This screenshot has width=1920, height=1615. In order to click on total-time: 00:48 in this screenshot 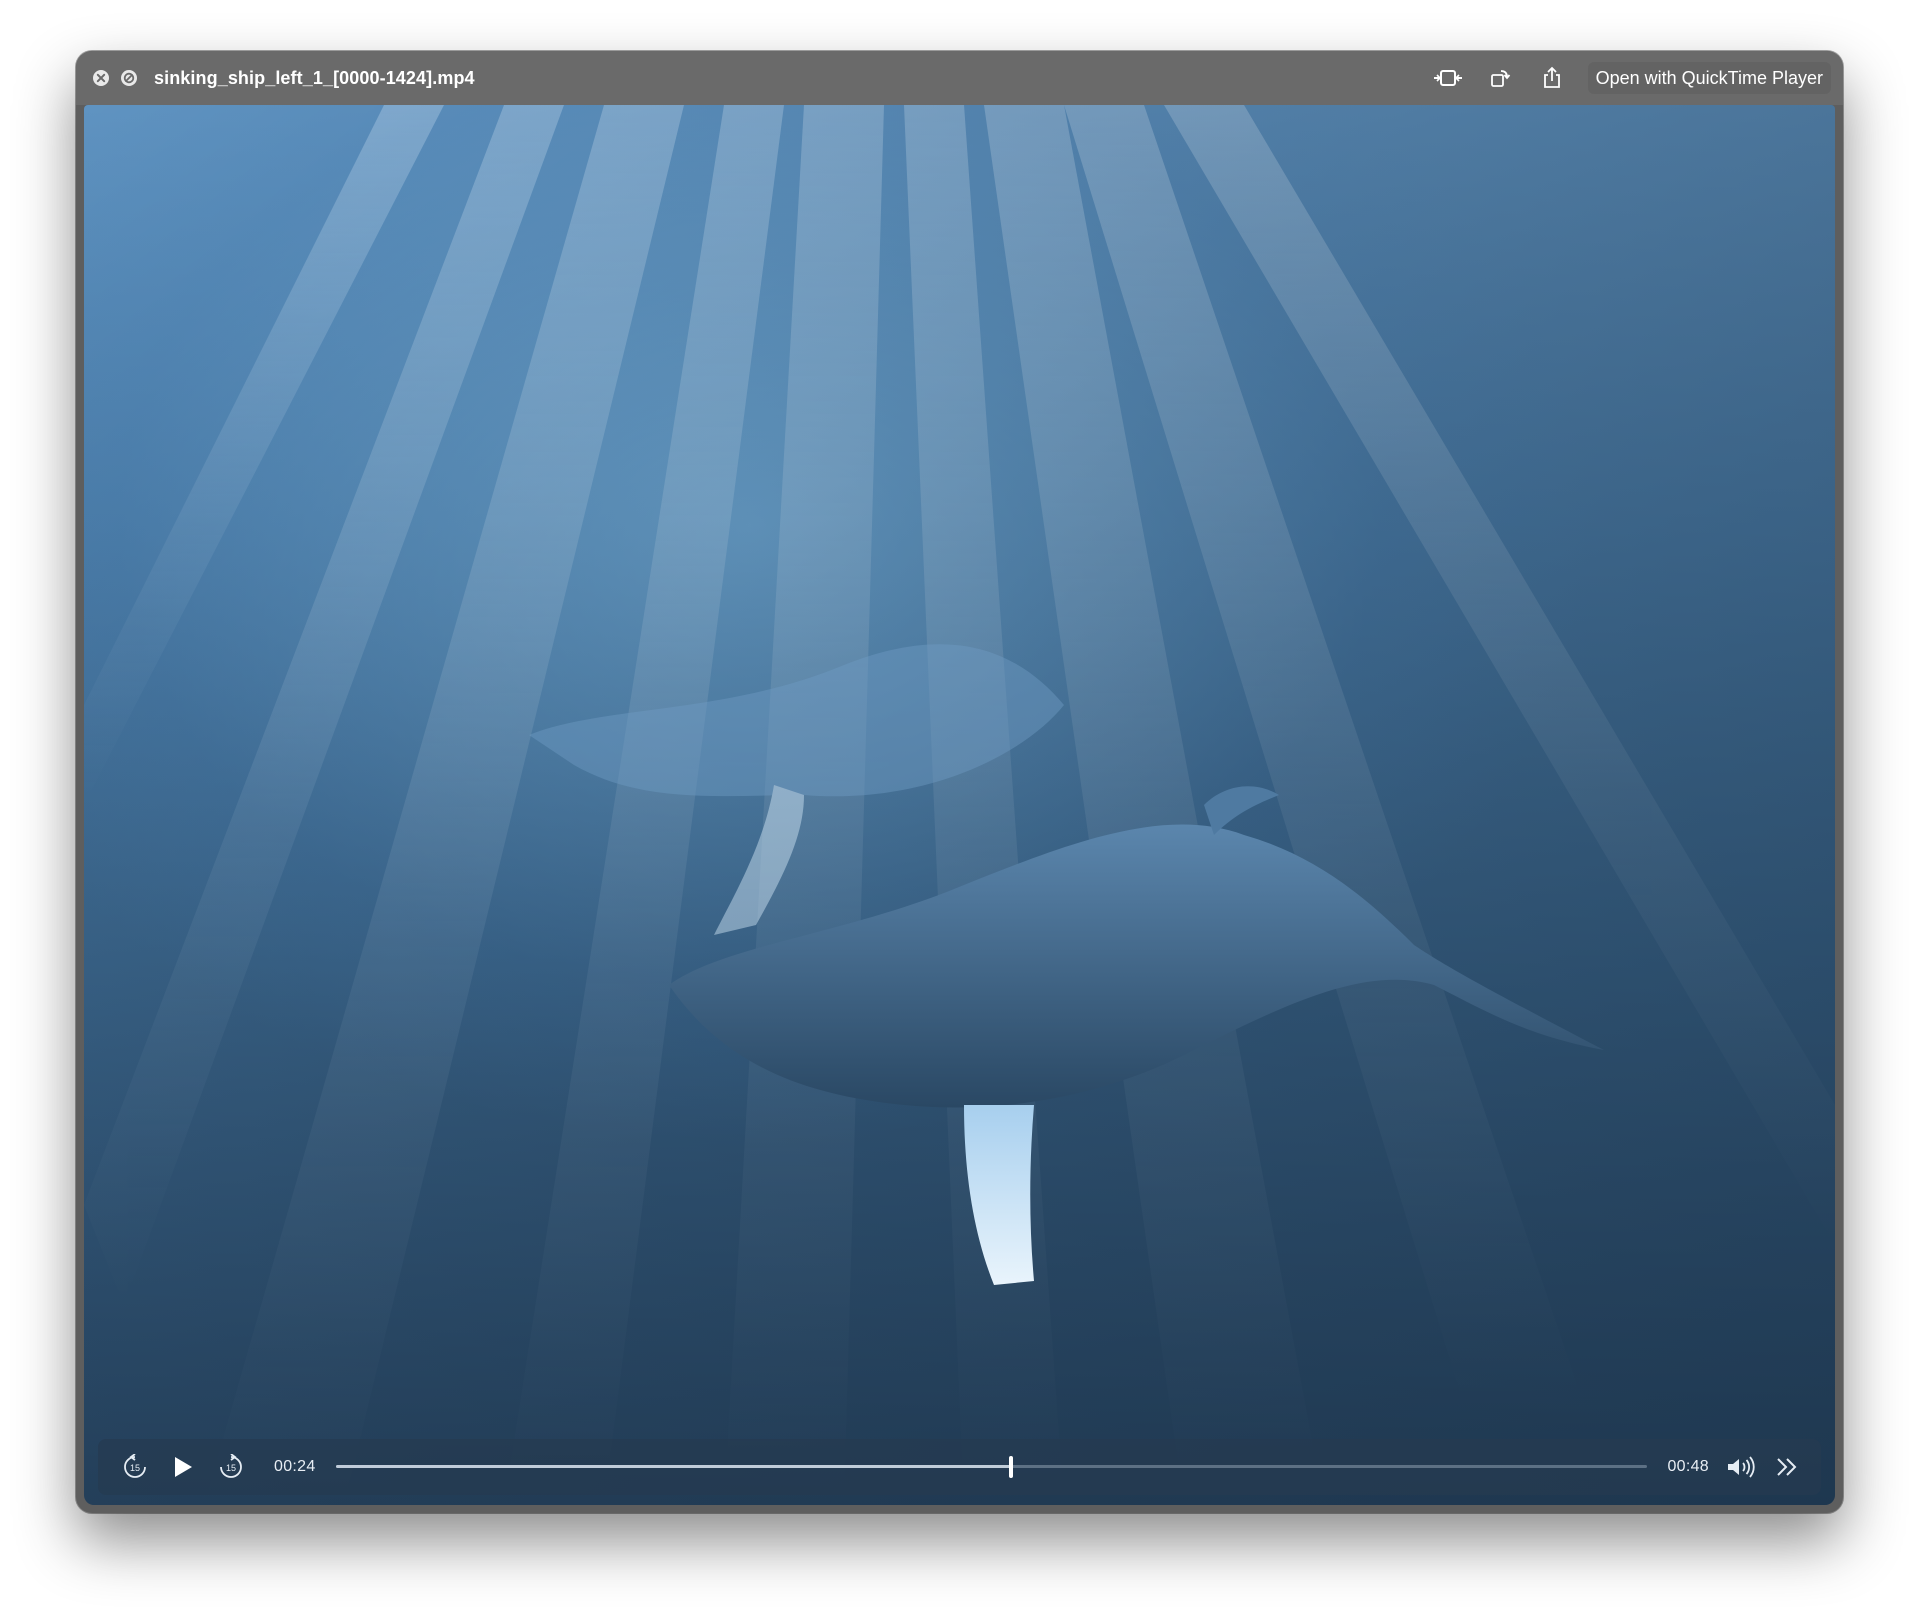, I will do `click(1688, 1466)`.